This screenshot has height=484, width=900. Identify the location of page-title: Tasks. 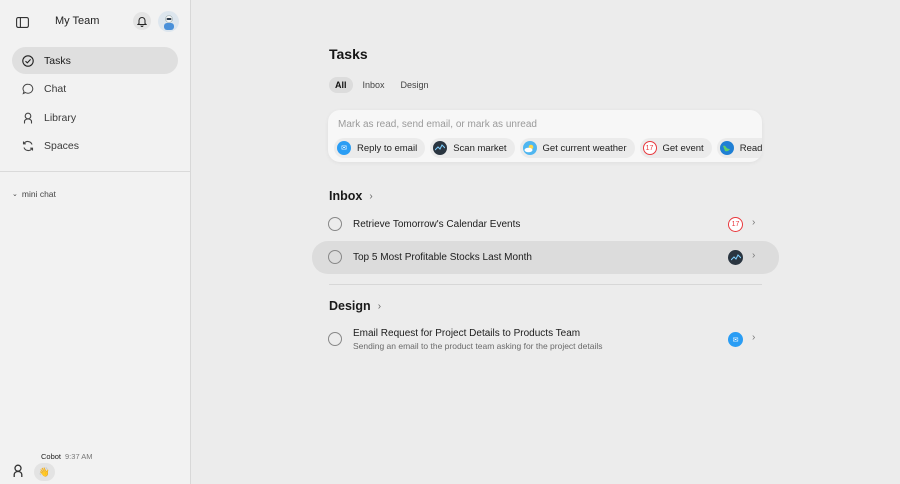
(348, 54).